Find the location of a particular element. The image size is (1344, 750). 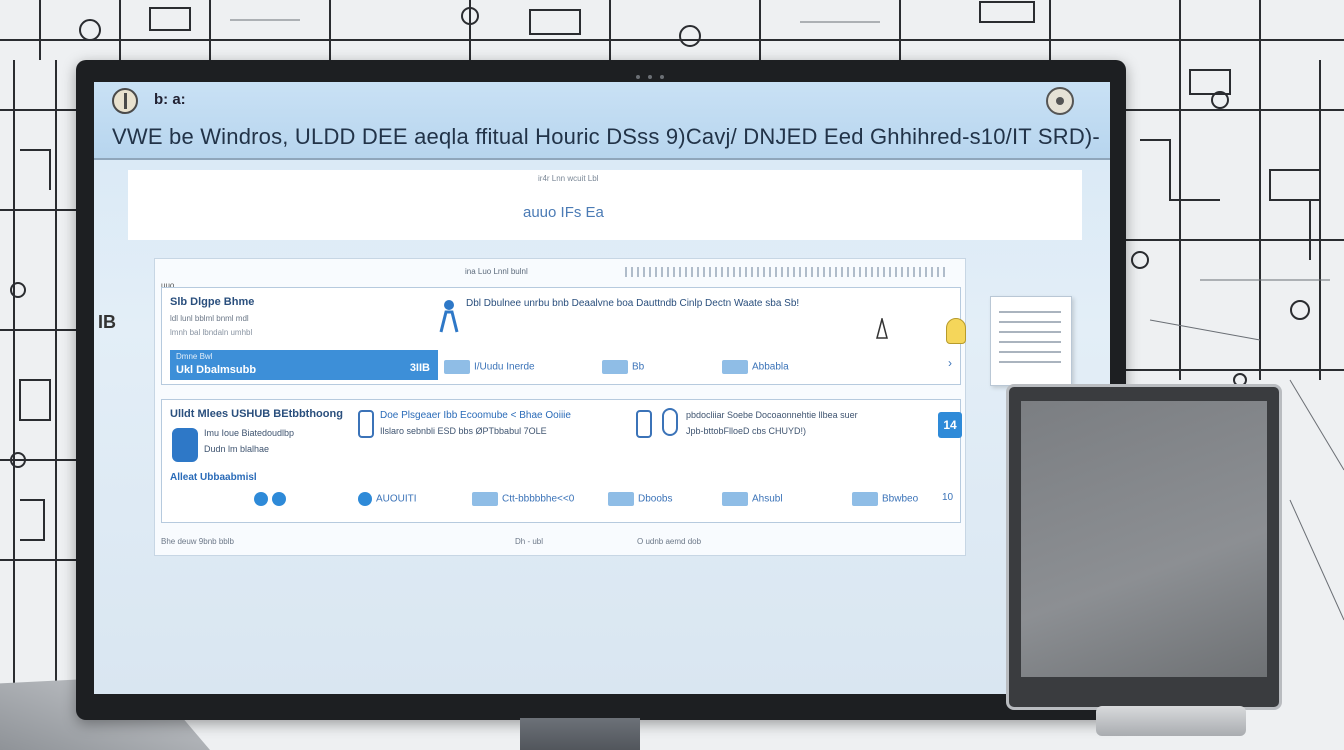

section-a-sub1: ldl lunl bblml bnml mdl is located at coordinates (209, 318).